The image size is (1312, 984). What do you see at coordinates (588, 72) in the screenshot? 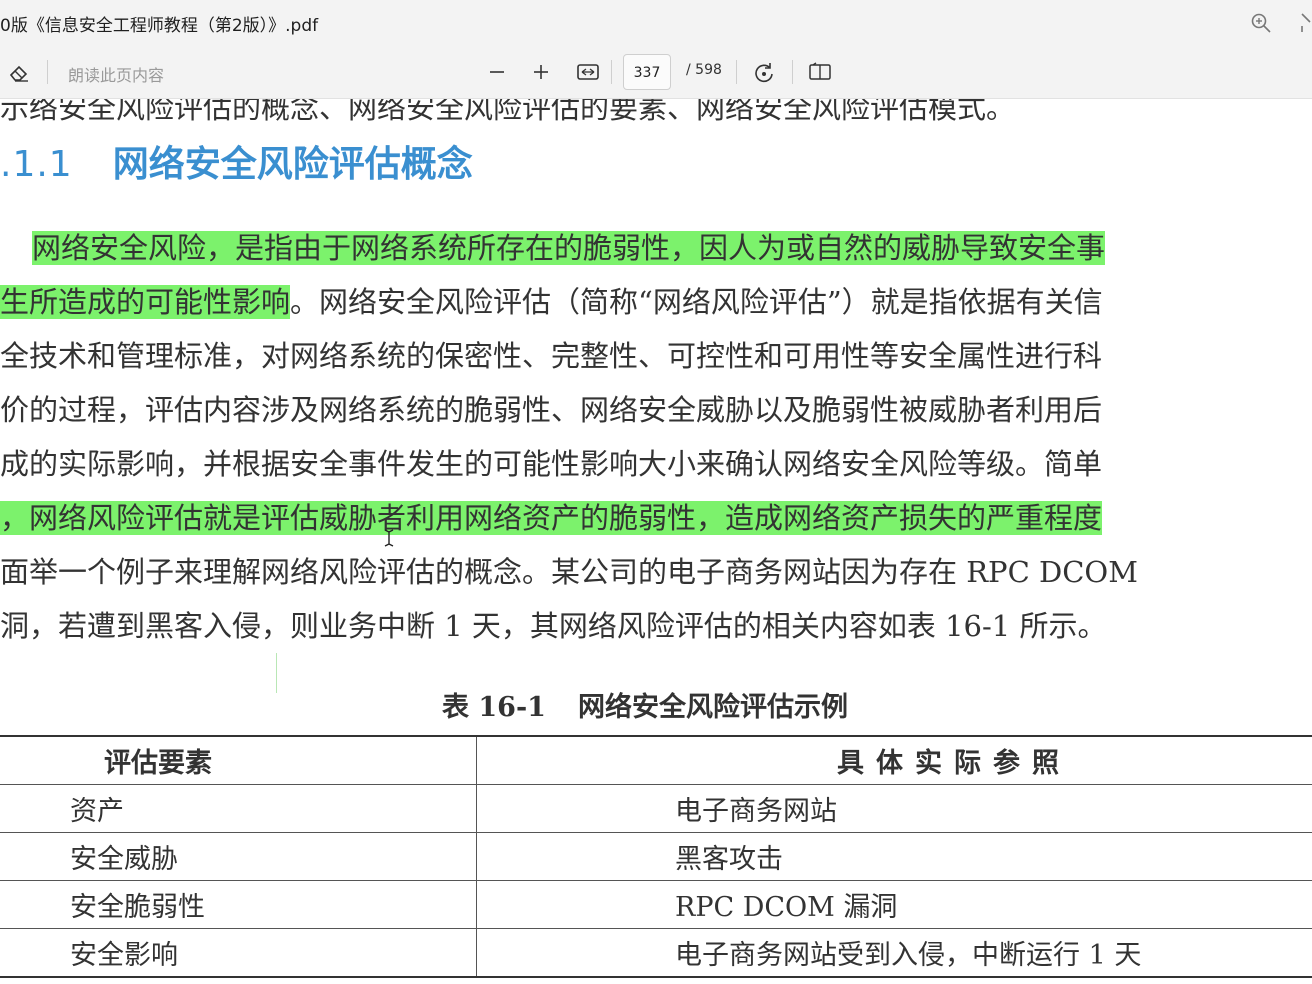
I see `fit-width-icon` at bounding box center [588, 72].